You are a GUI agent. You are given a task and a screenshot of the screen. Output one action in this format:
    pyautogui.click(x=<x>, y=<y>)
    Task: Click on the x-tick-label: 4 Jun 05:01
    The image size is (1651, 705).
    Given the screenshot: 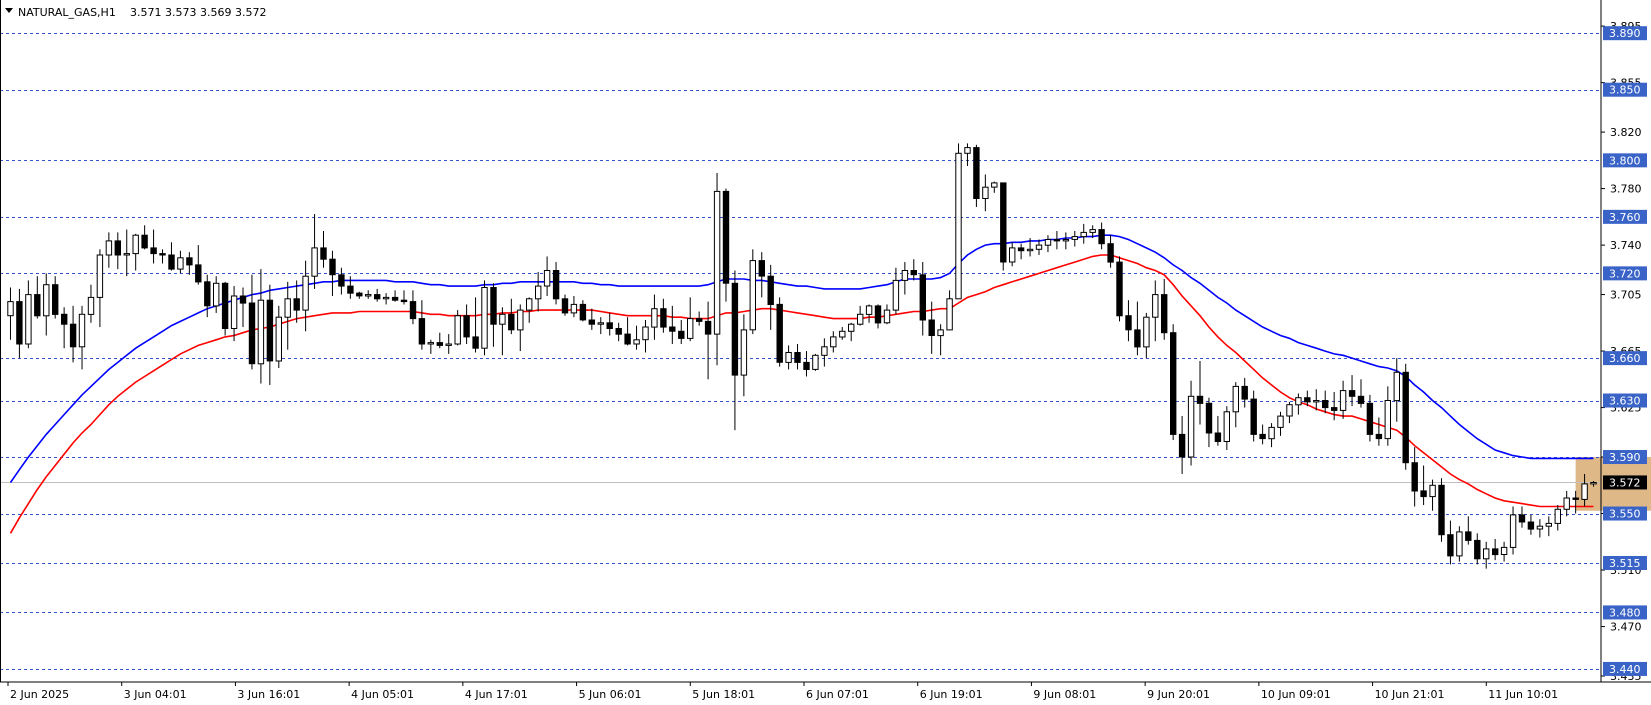 What is the action you would take?
    pyautogui.click(x=382, y=694)
    